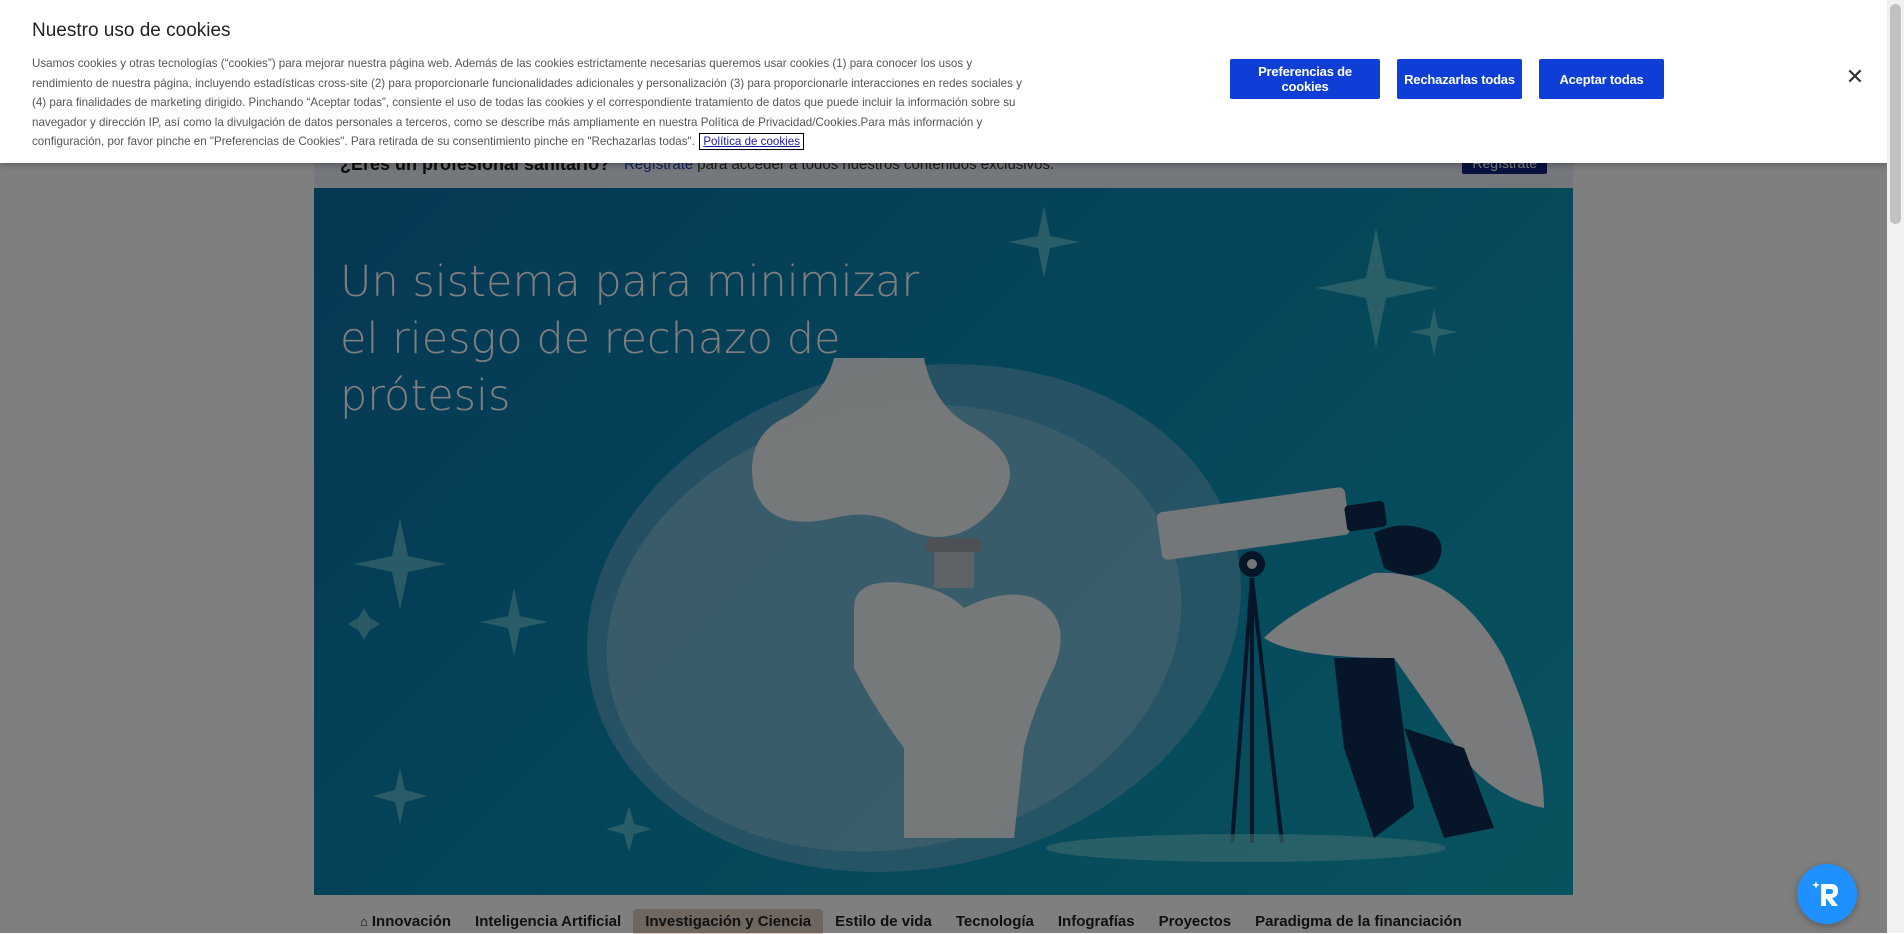 The image size is (1904, 934). What do you see at coordinates (1895, 466) in the screenshot?
I see `scrollbar` at bounding box center [1895, 466].